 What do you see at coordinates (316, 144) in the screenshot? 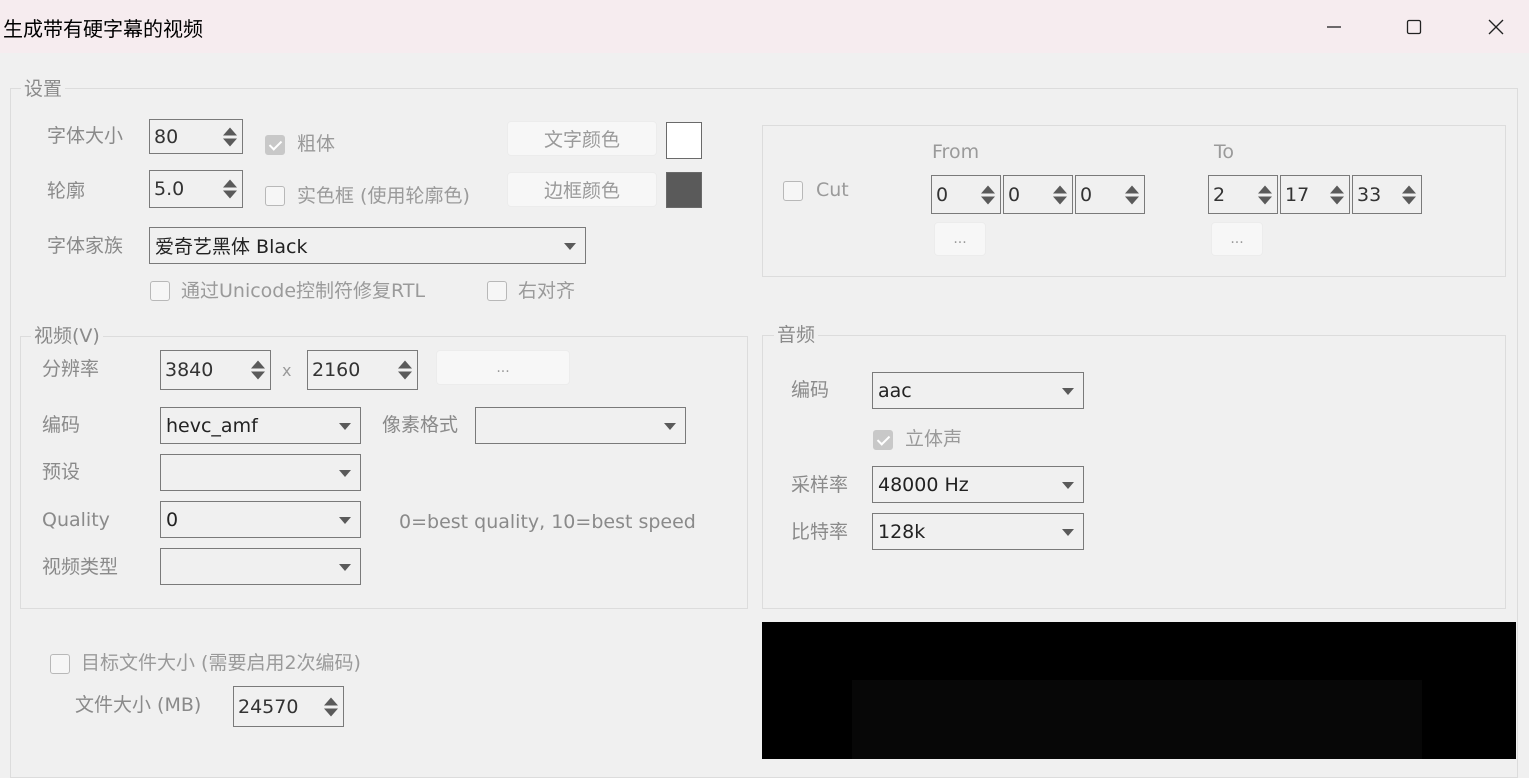
I see `bold-label: 粗体` at bounding box center [316, 144].